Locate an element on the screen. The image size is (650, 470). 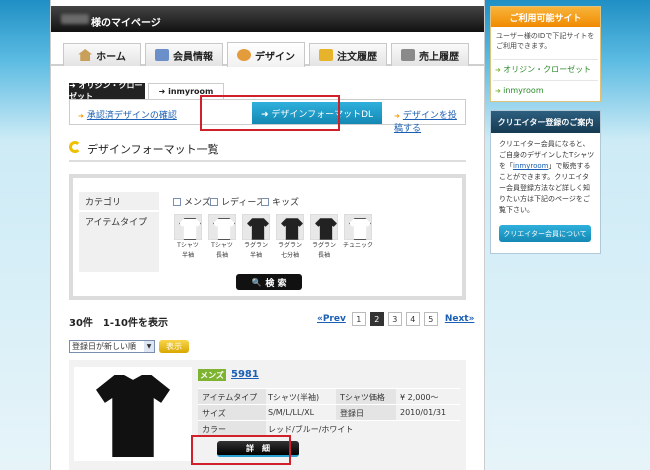
item-type-raglan-three-quarter: ラグラン 七分袖 is located at coordinates (290, 238).